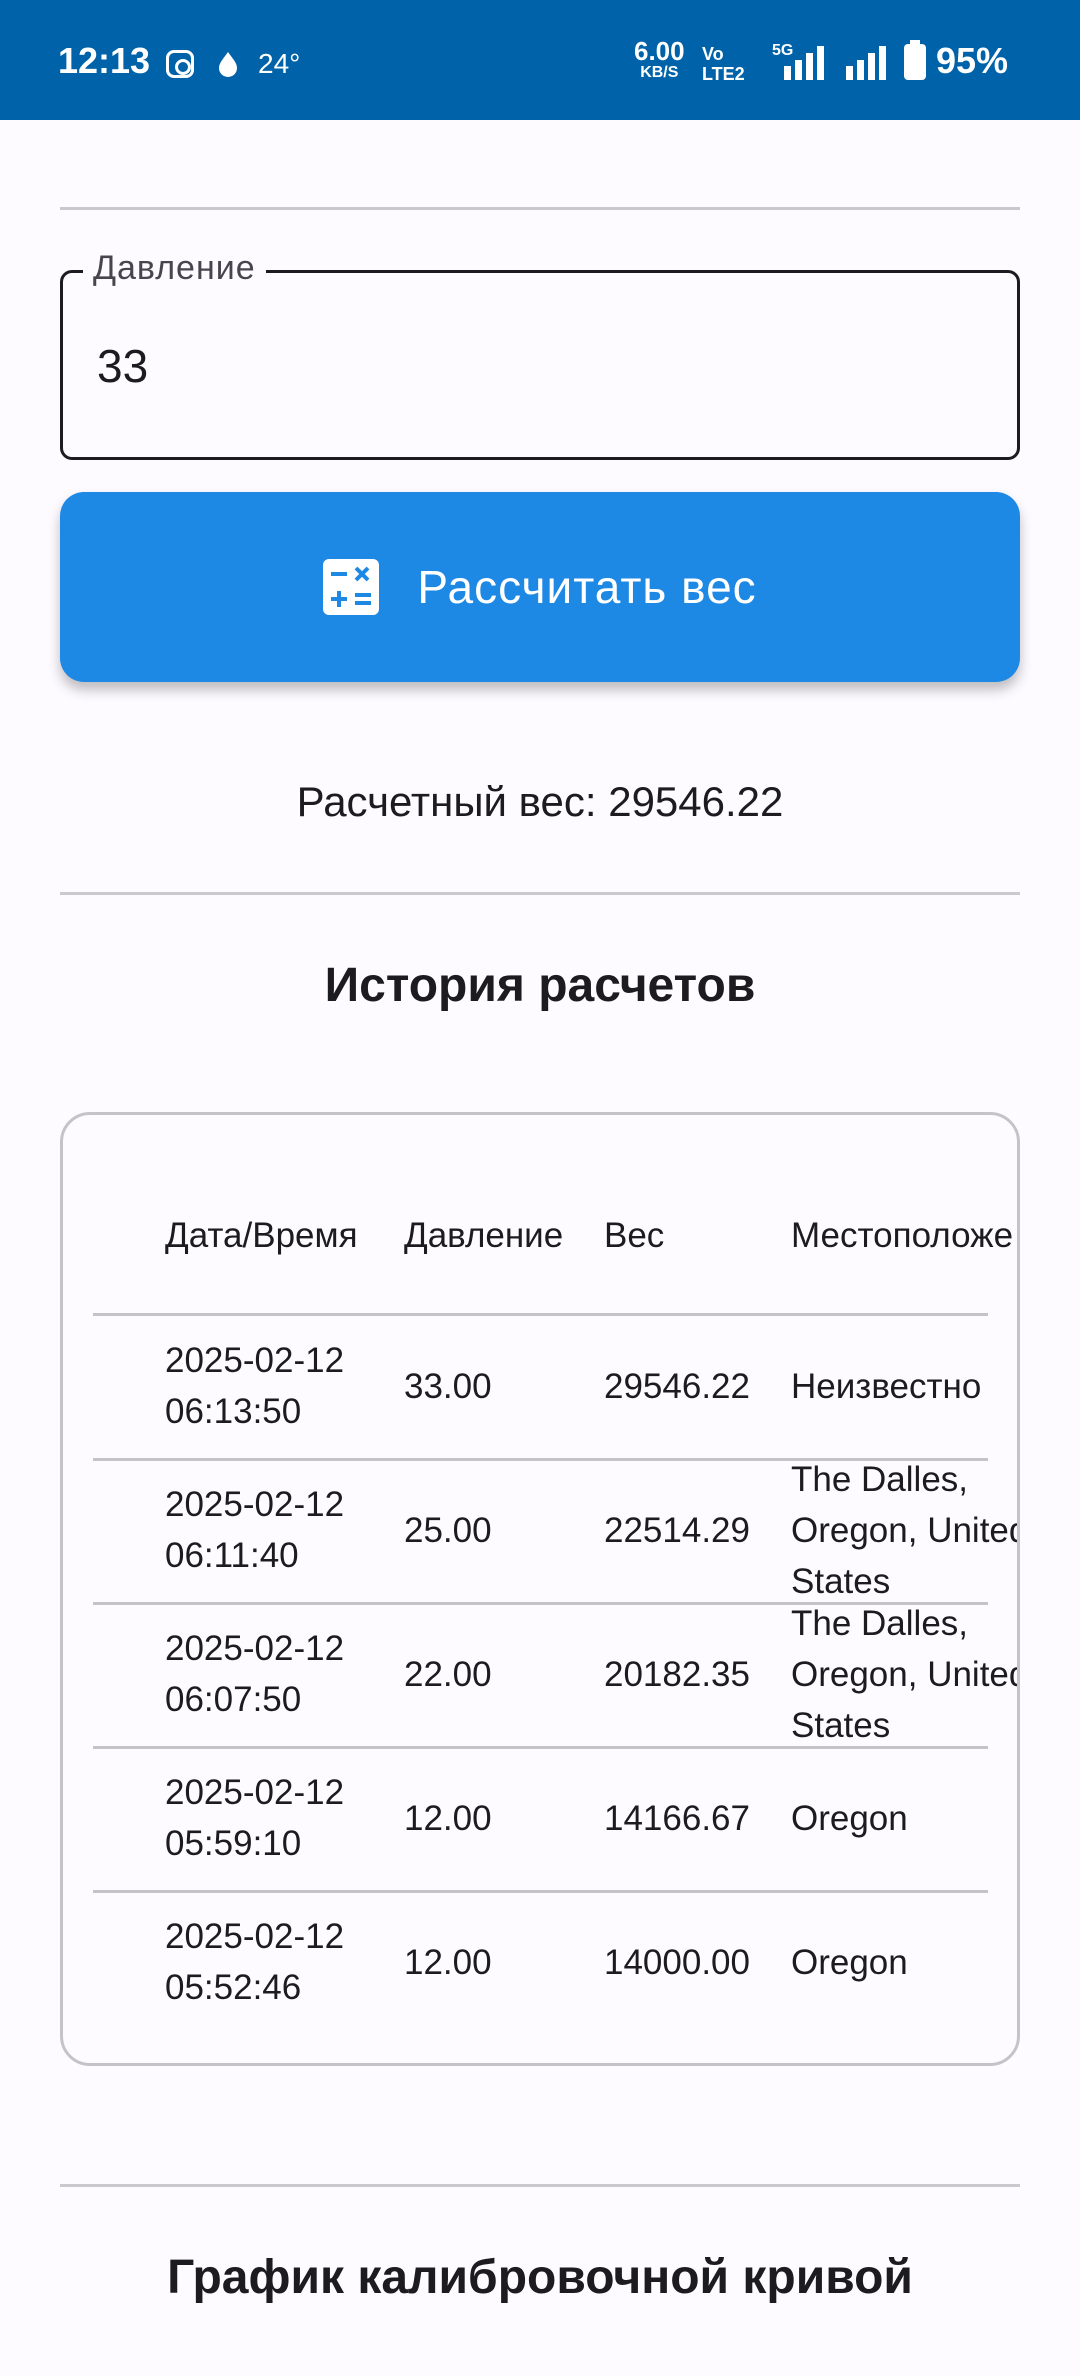 The width and height of the screenshot is (1080, 2376). I want to click on network-speed-unit: KB/S, so click(659, 72).